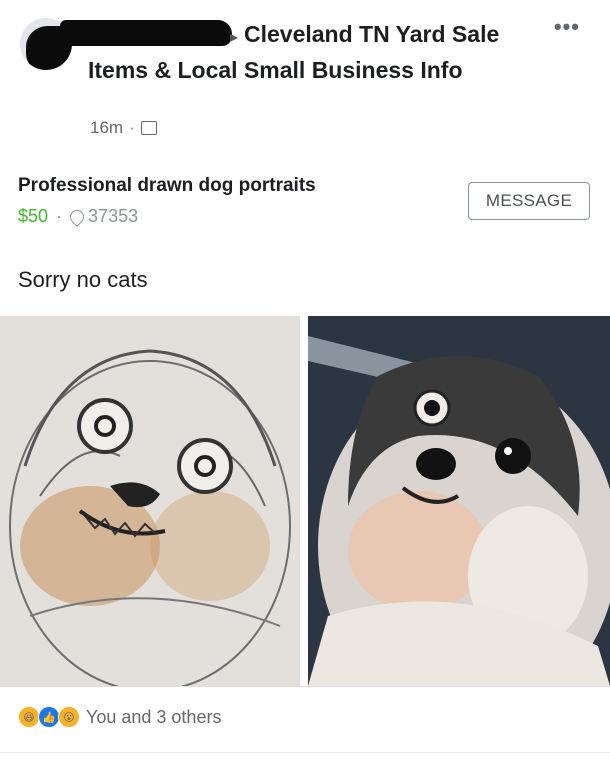  What do you see at coordinates (29, 717) in the screenshot?
I see `haha-icon: 😆` at bounding box center [29, 717].